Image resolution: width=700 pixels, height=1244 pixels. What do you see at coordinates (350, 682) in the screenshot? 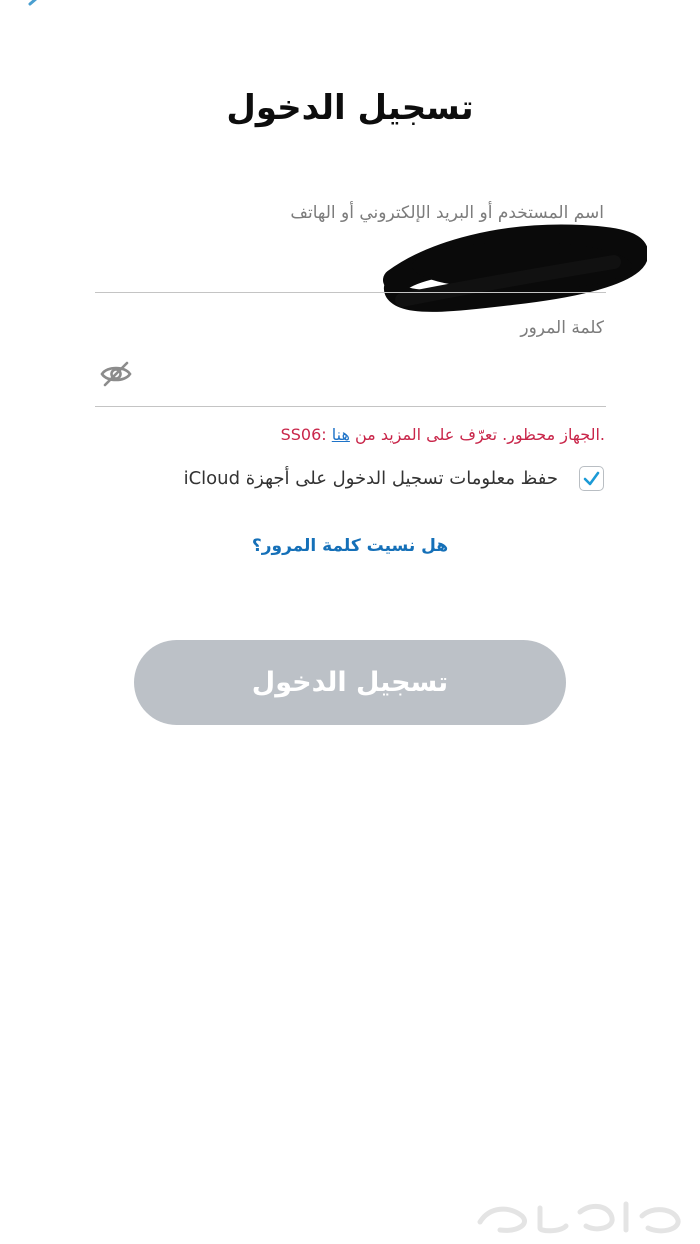
I see `login-button: تسجيل الدخول` at bounding box center [350, 682].